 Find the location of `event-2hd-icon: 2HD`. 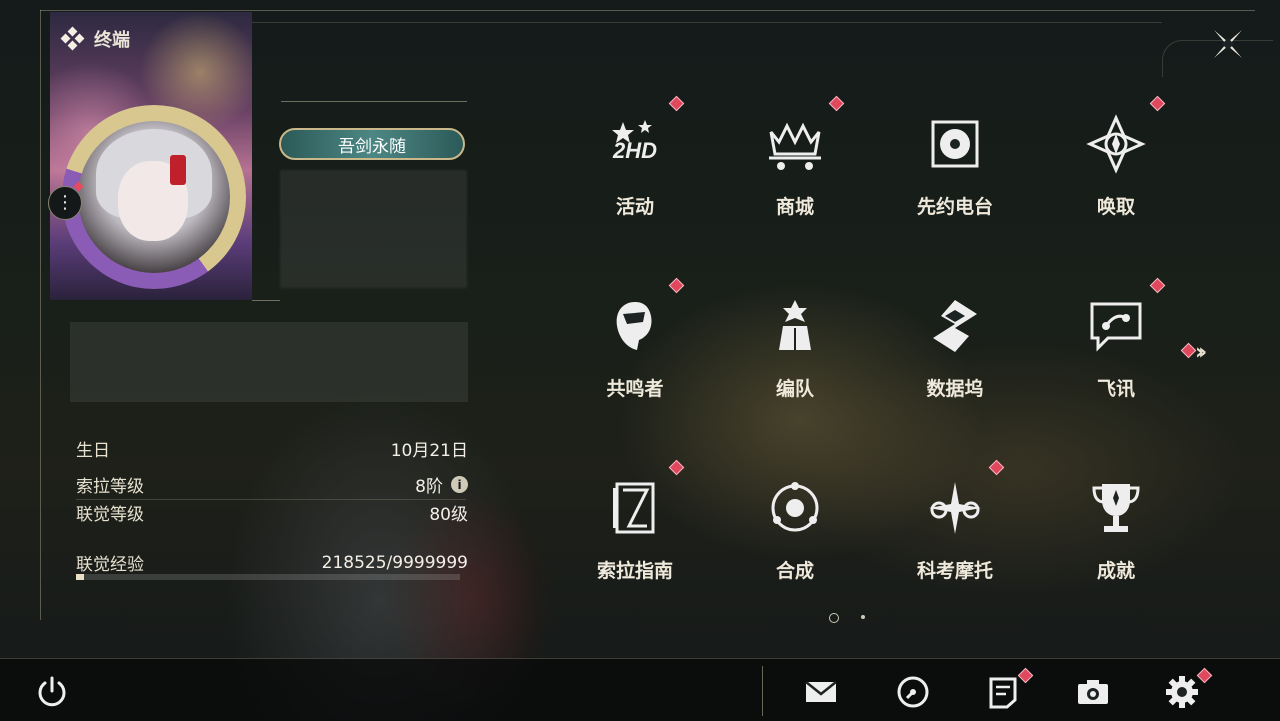

event-2hd-icon: 2HD is located at coordinates (634, 141).